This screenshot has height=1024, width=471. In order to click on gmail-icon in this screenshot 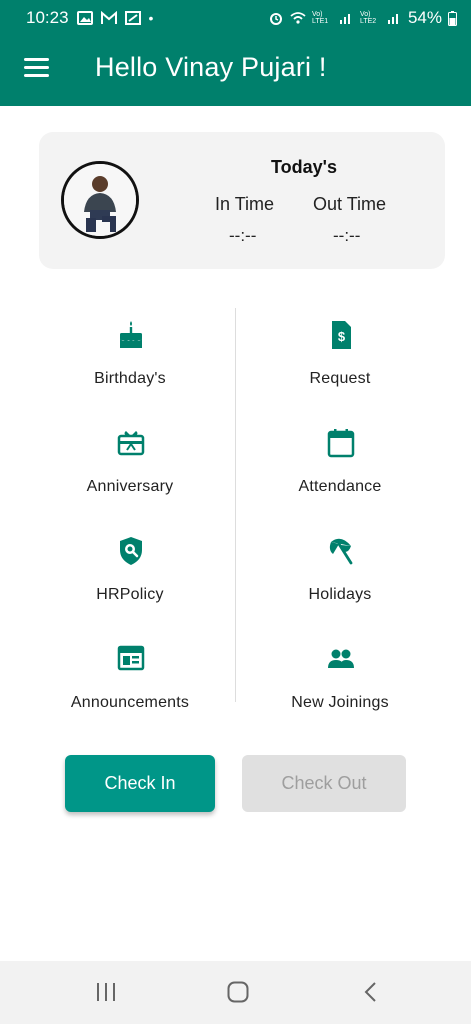, I will do `click(108, 17)`.